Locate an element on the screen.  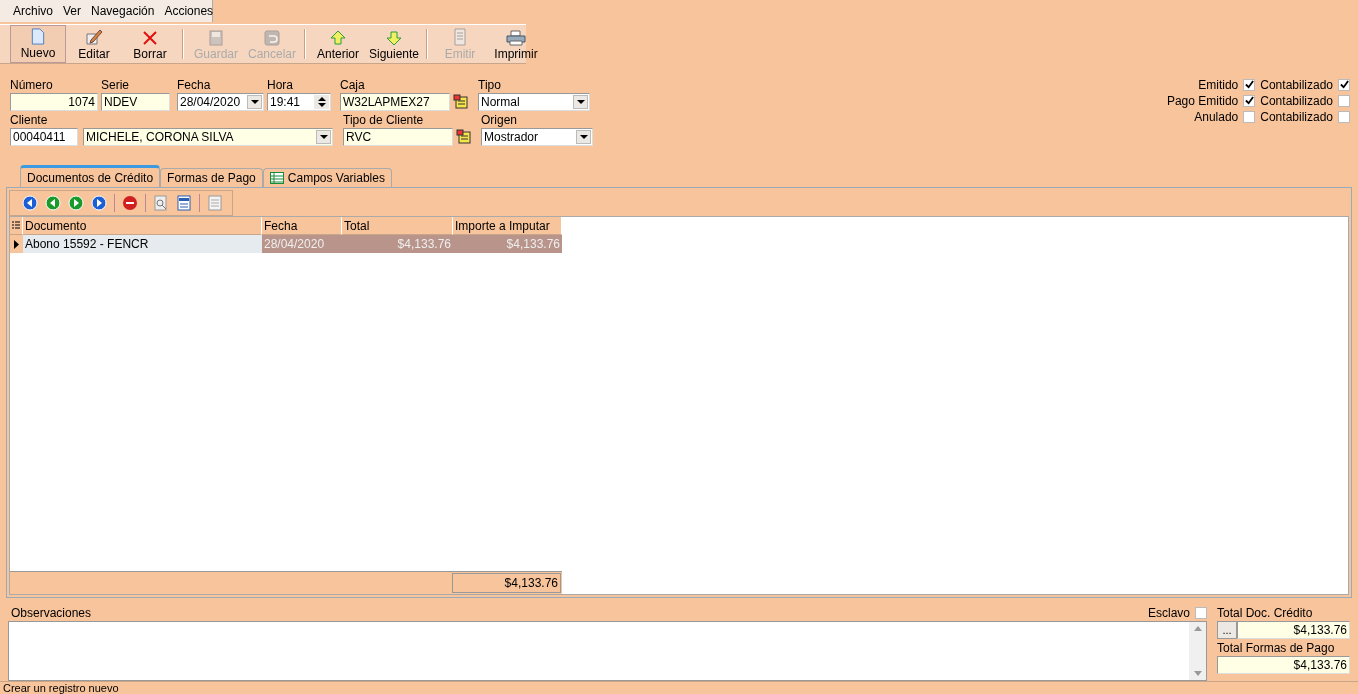
menu-item: Acciones is located at coordinates (189, 10).